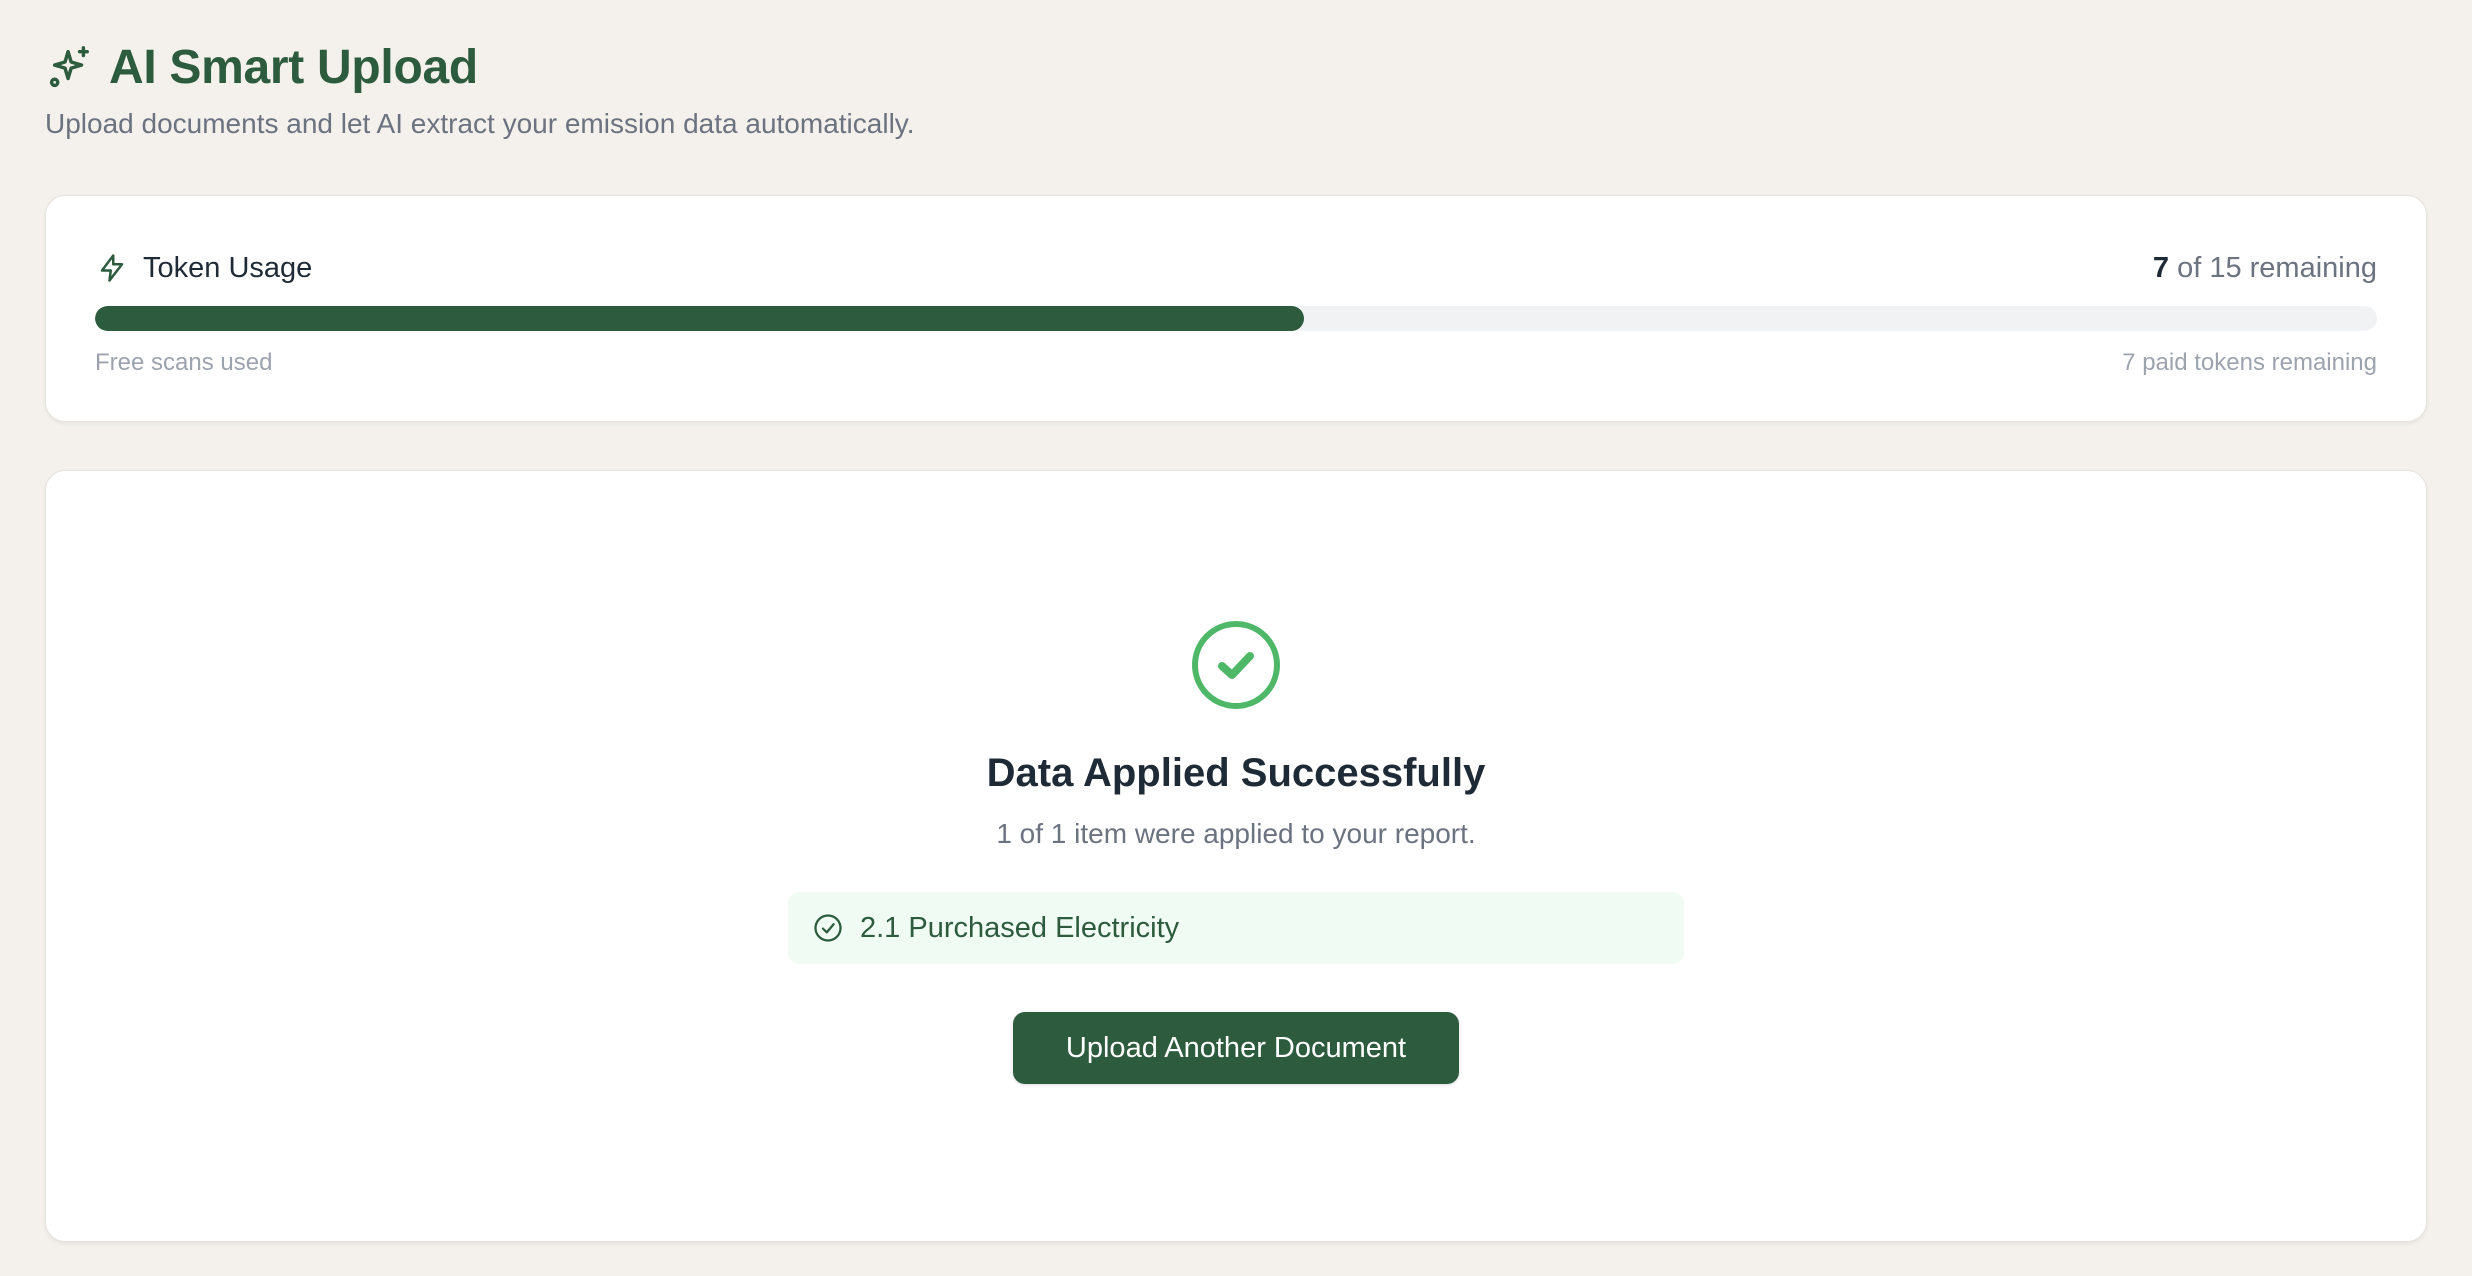 Image resolution: width=2472 pixels, height=1276 pixels. Describe the element at coordinates (228, 267) in the screenshot. I see `token-usage-label: Token Usage` at that location.